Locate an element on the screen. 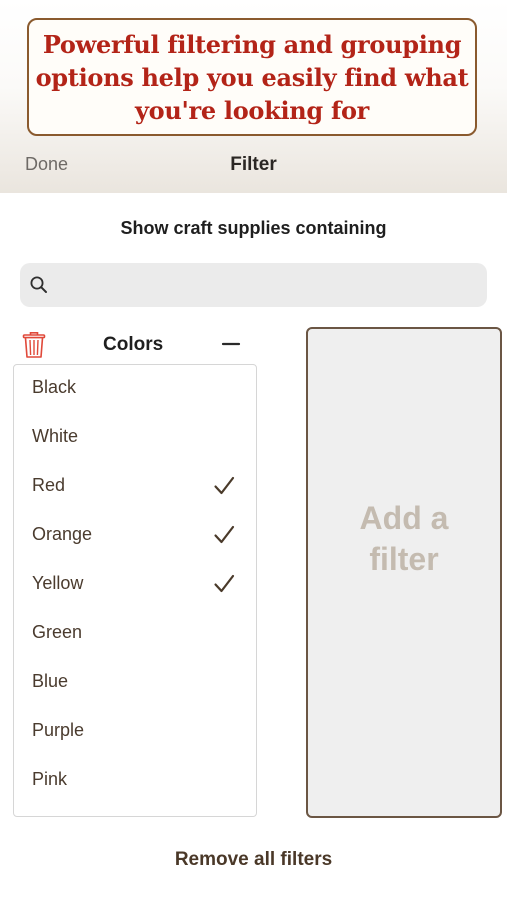  add-filter-label: Add a filter is located at coordinates (404, 538).